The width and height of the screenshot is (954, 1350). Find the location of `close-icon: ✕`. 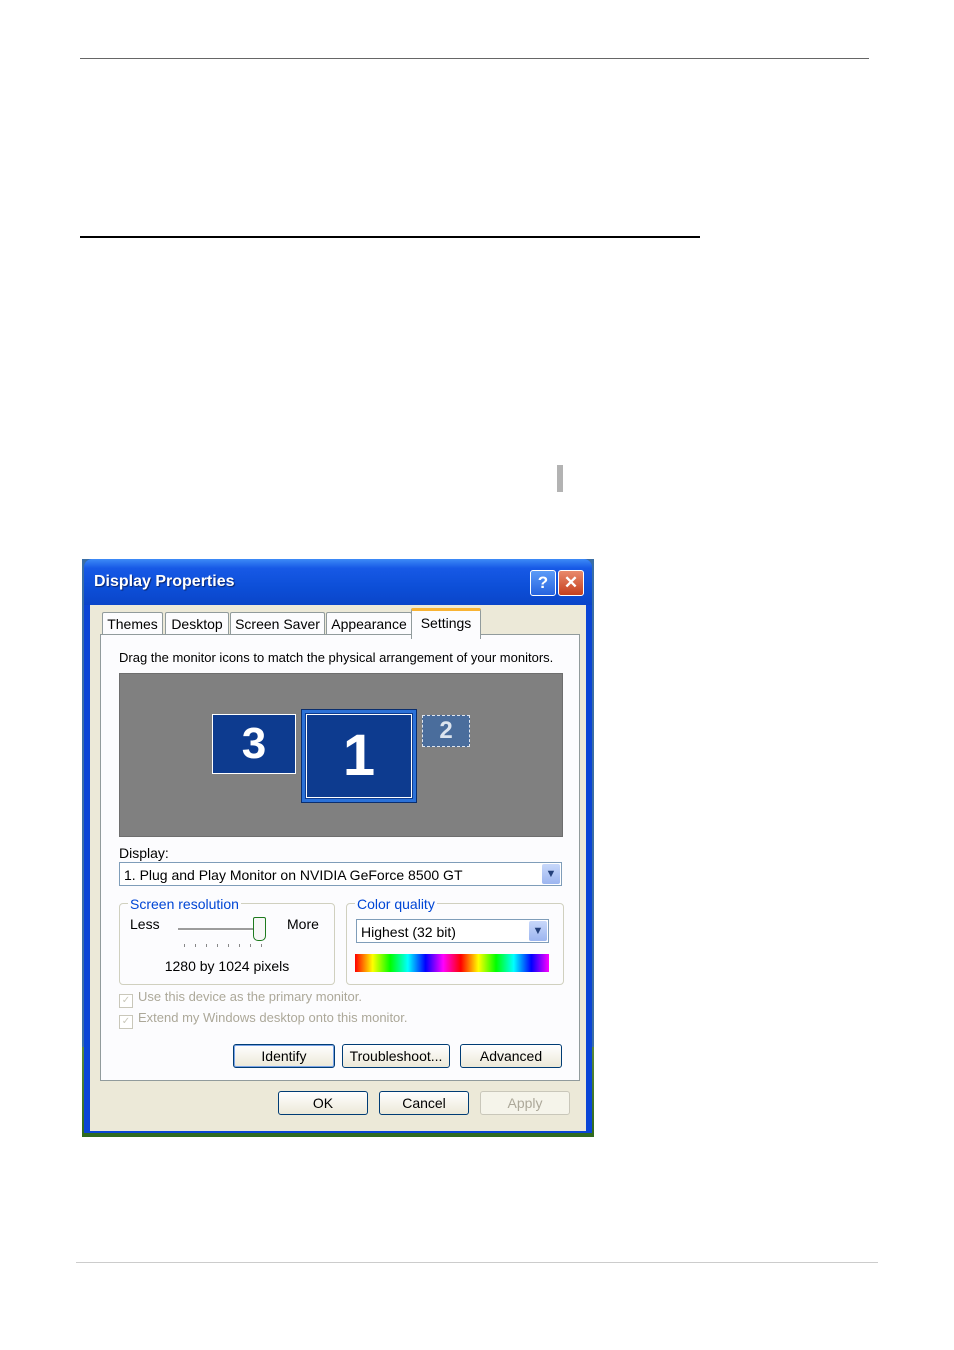

close-icon: ✕ is located at coordinates (571, 582).